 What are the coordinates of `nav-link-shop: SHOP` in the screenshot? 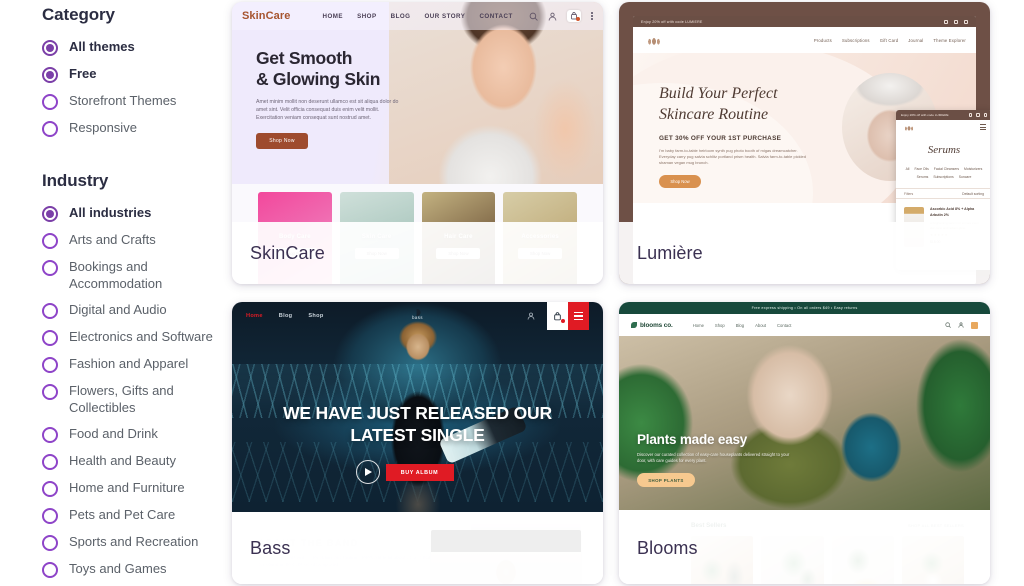 It's located at (367, 16).